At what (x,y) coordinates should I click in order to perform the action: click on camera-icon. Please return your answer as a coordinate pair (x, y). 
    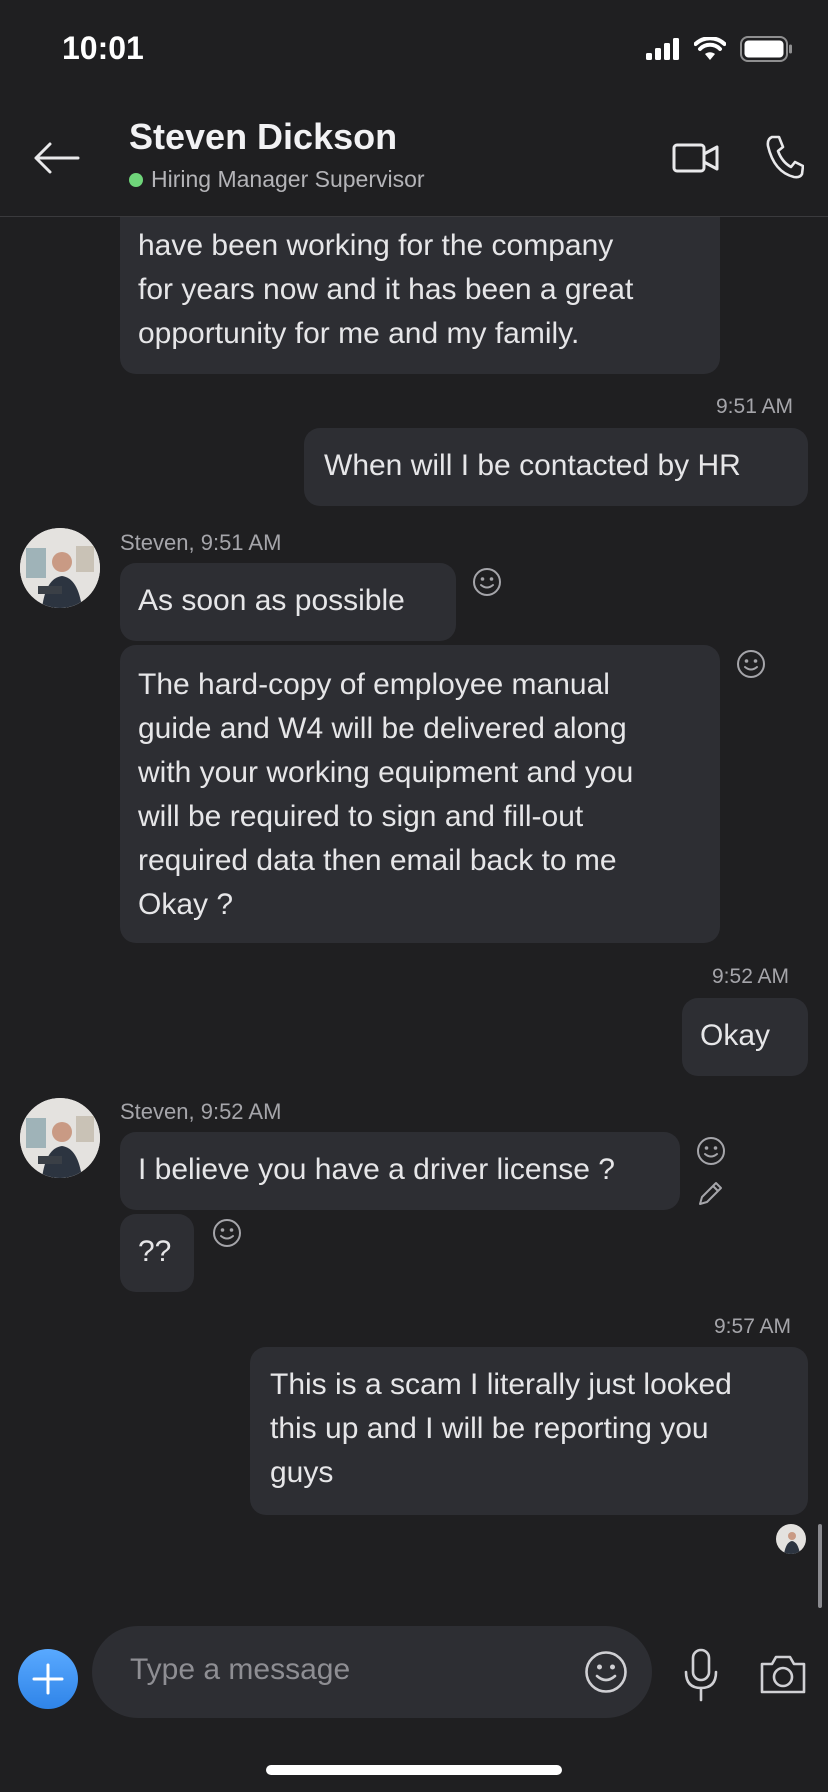
    Looking at the image, I should click on (783, 1674).